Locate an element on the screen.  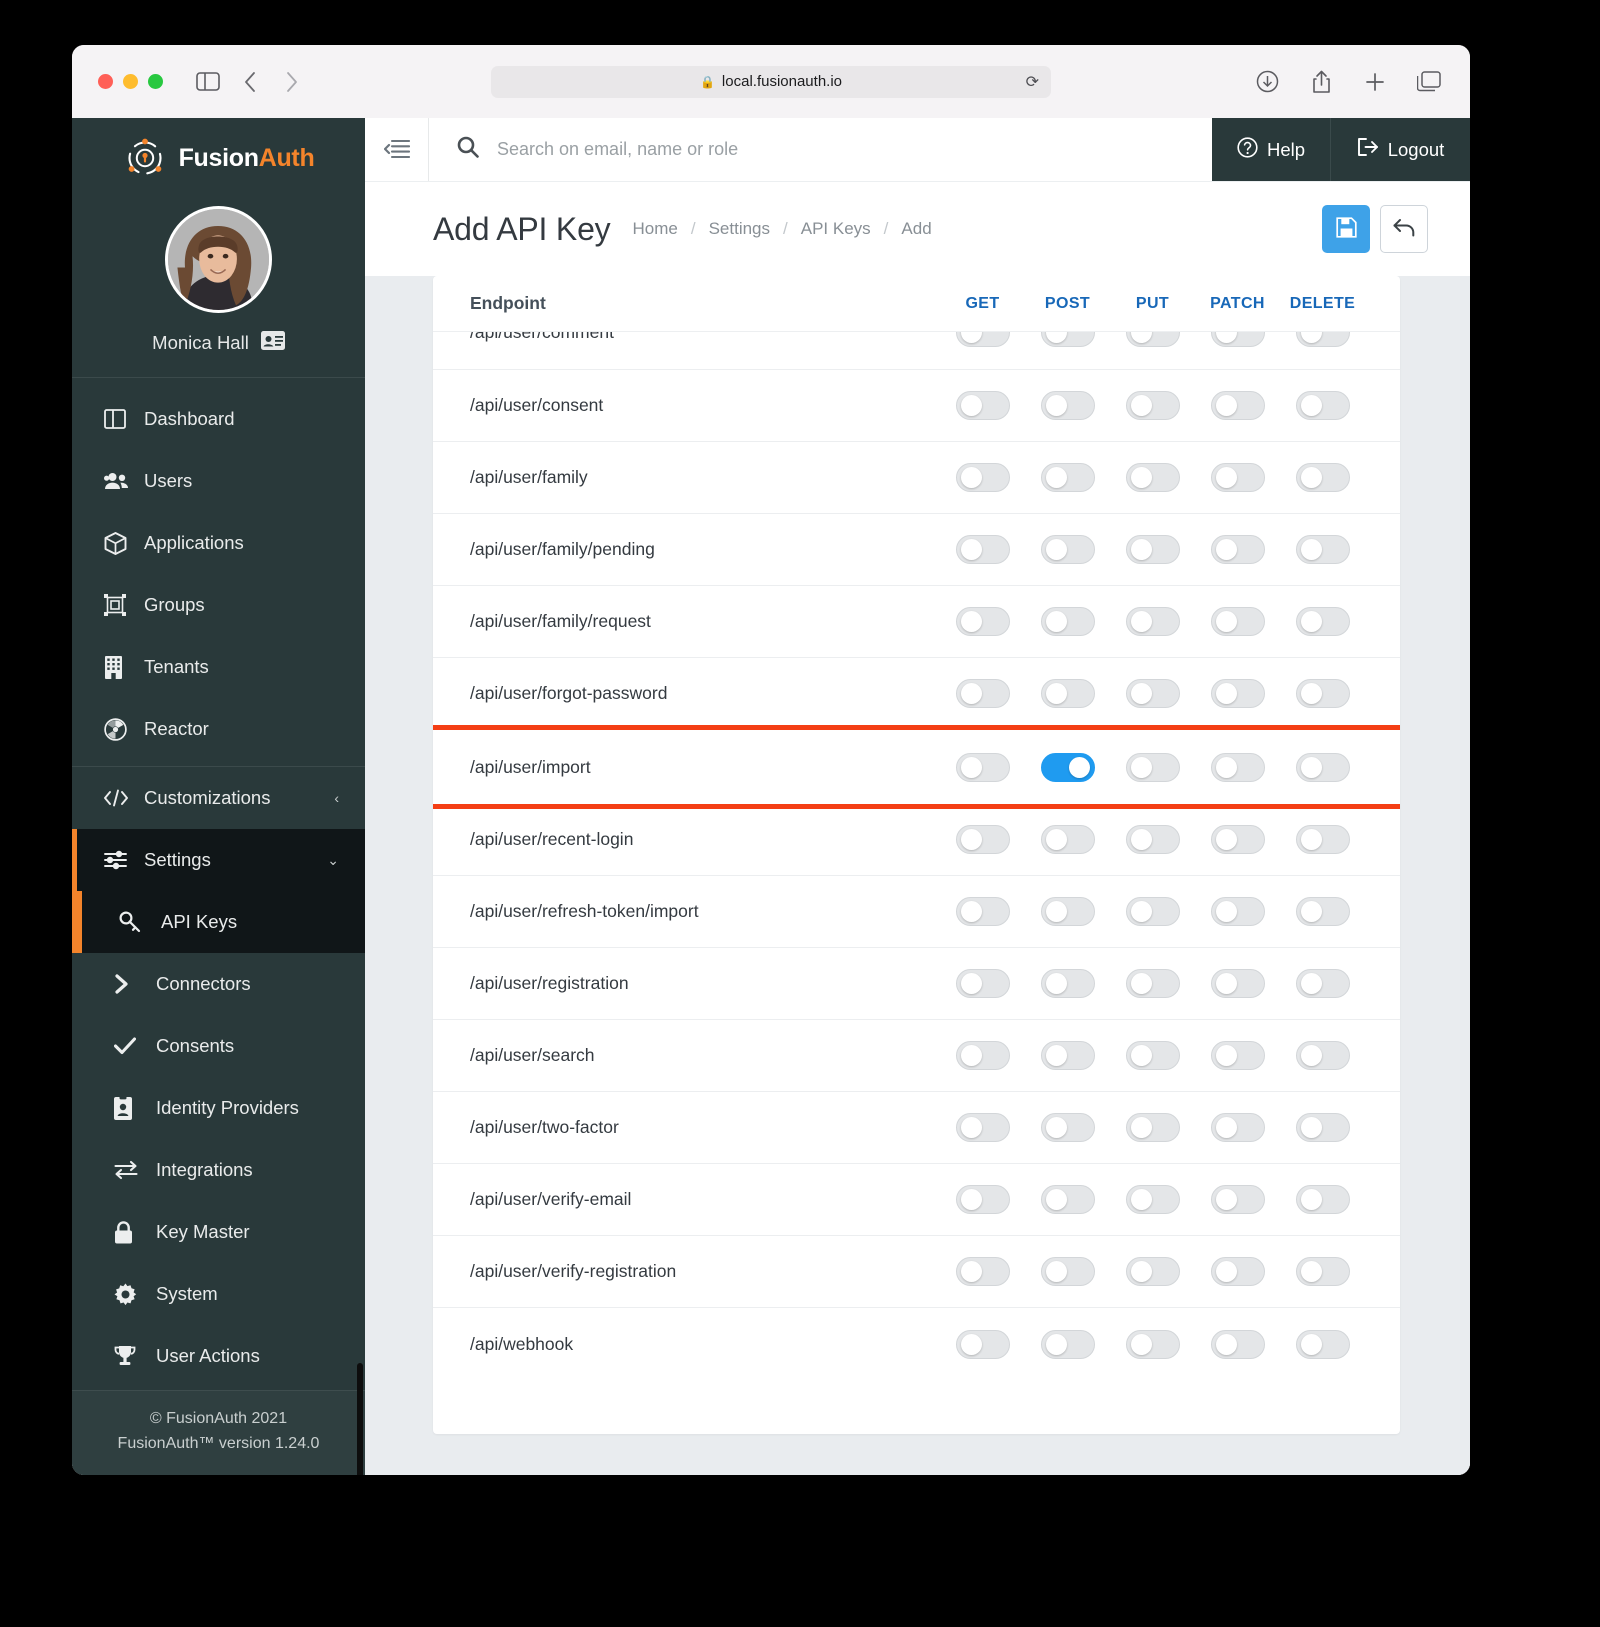
forward-arrow-icon is located at coordinates (292, 82).